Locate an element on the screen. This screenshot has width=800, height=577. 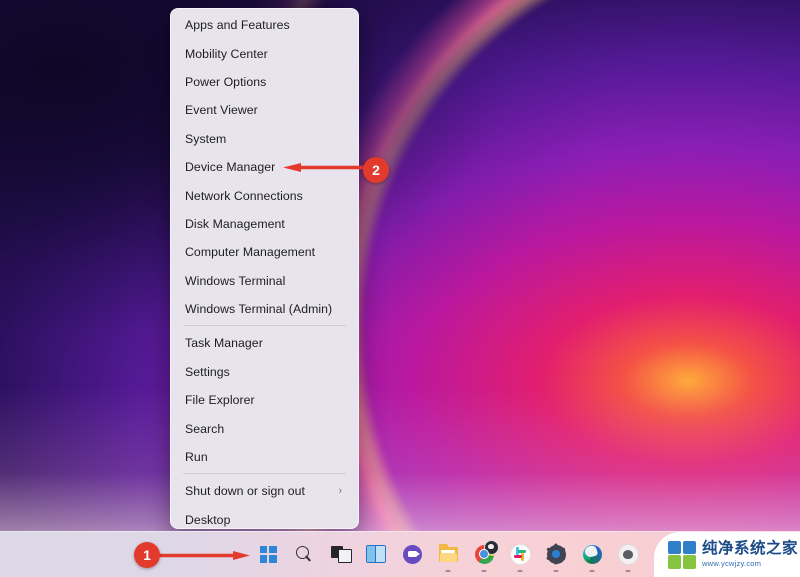
winx-menu-item-shut-down-or-sign-out: Shut down or sign out › is located at coordinates (264, 491).